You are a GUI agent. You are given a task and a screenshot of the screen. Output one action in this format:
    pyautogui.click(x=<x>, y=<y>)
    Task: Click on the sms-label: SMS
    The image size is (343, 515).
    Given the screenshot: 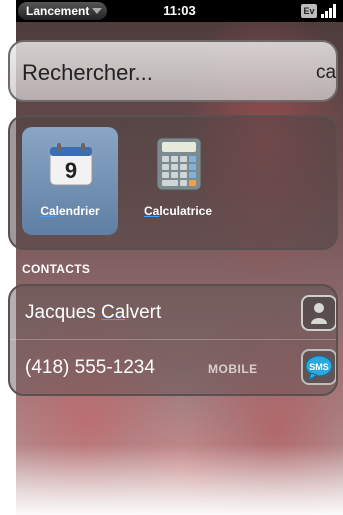 What is the action you would take?
    pyautogui.click(x=319, y=367)
    